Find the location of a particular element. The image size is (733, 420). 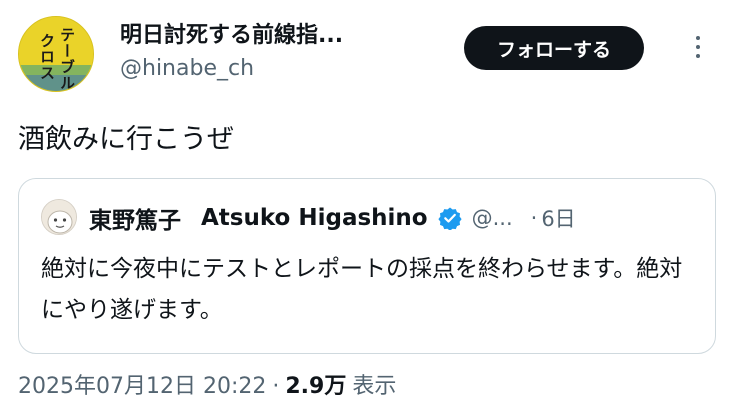

avatar-background is located at coordinates (56, 54).